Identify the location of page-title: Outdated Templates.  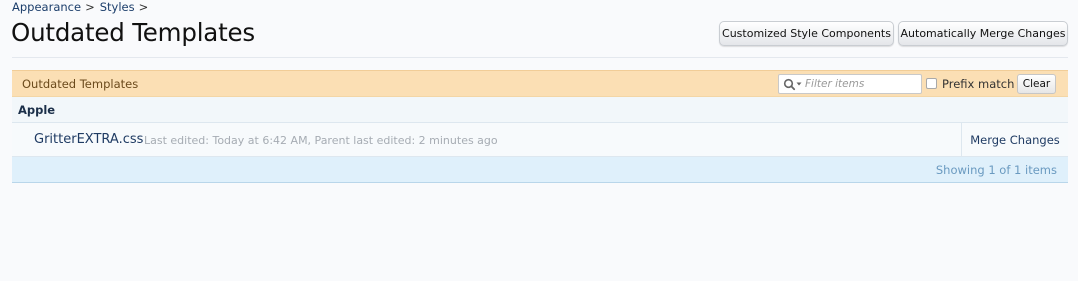
(133, 32).